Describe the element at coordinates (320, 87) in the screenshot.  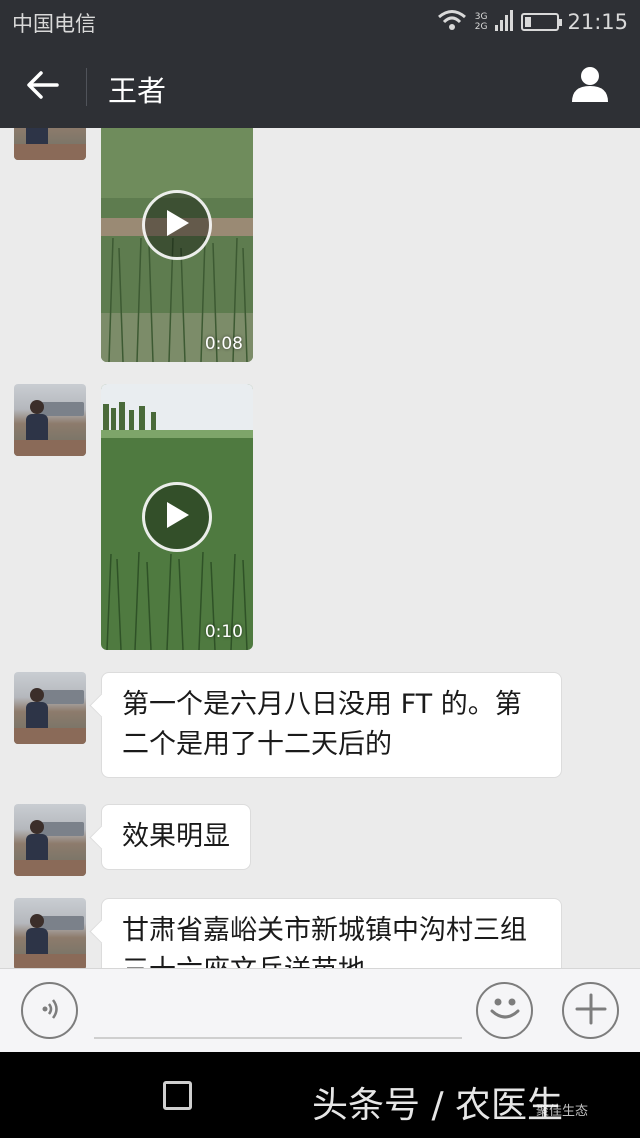
I see `title-bar: 王者` at that location.